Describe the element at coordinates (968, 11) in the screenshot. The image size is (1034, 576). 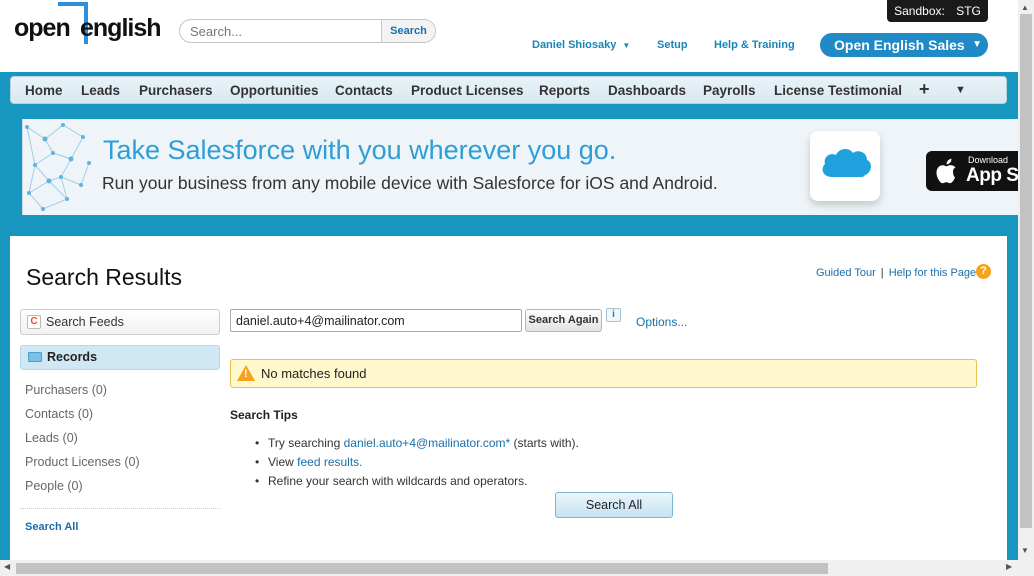
I see `sandbox-value: STG` at that location.